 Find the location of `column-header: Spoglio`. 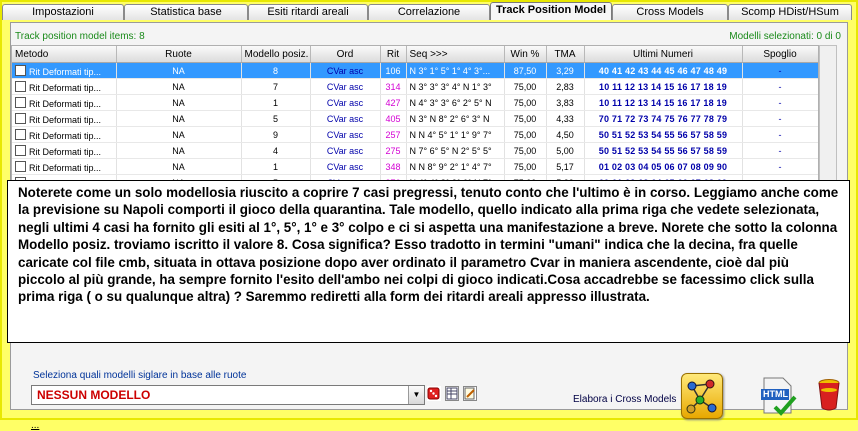

column-header: Spoglio is located at coordinates (780, 54).